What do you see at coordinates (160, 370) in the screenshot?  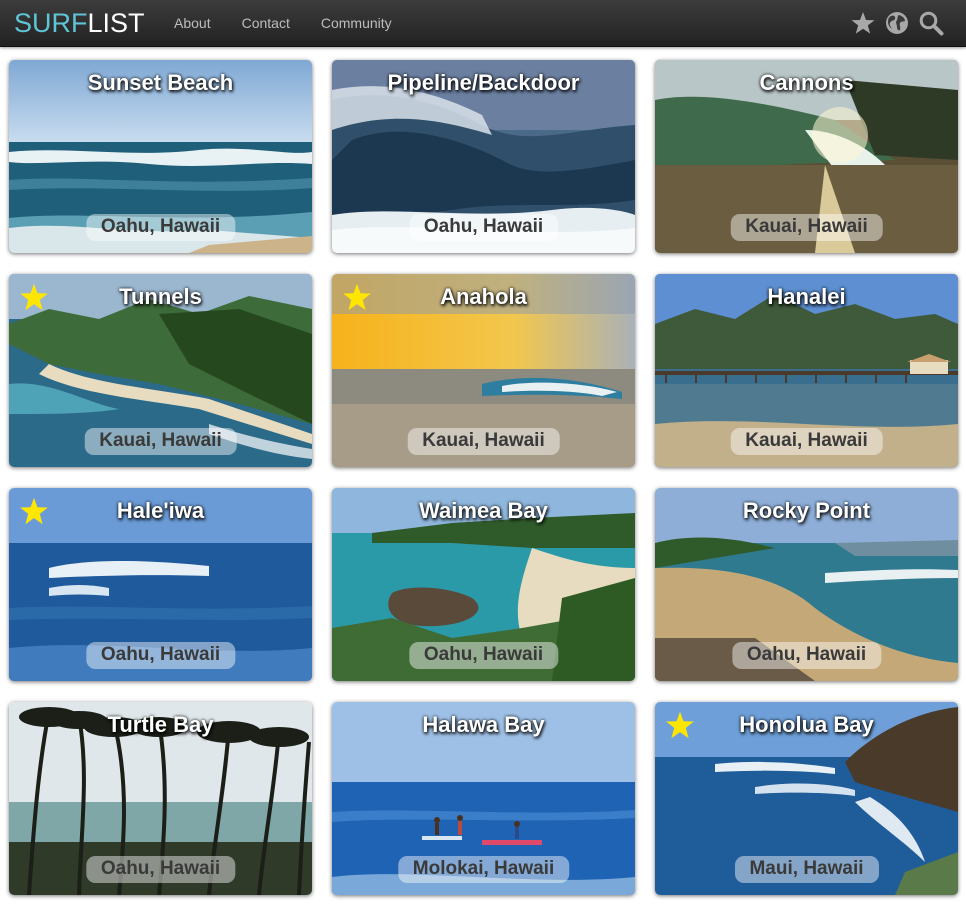 I see `spot-card: Tunnels Kauai, Hawaii` at bounding box center [160, 370].